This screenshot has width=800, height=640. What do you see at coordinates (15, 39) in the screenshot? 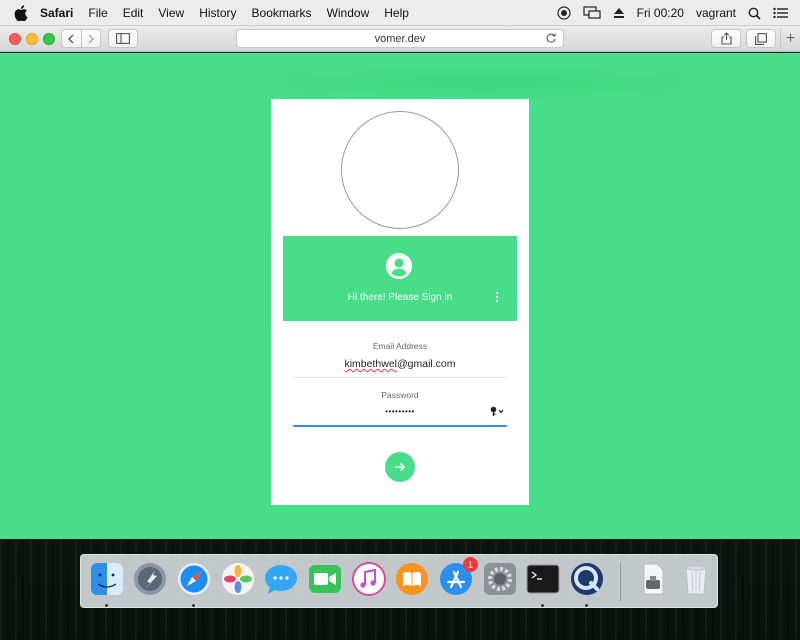
I see `close-window-button` at bounding box center [15, 39].